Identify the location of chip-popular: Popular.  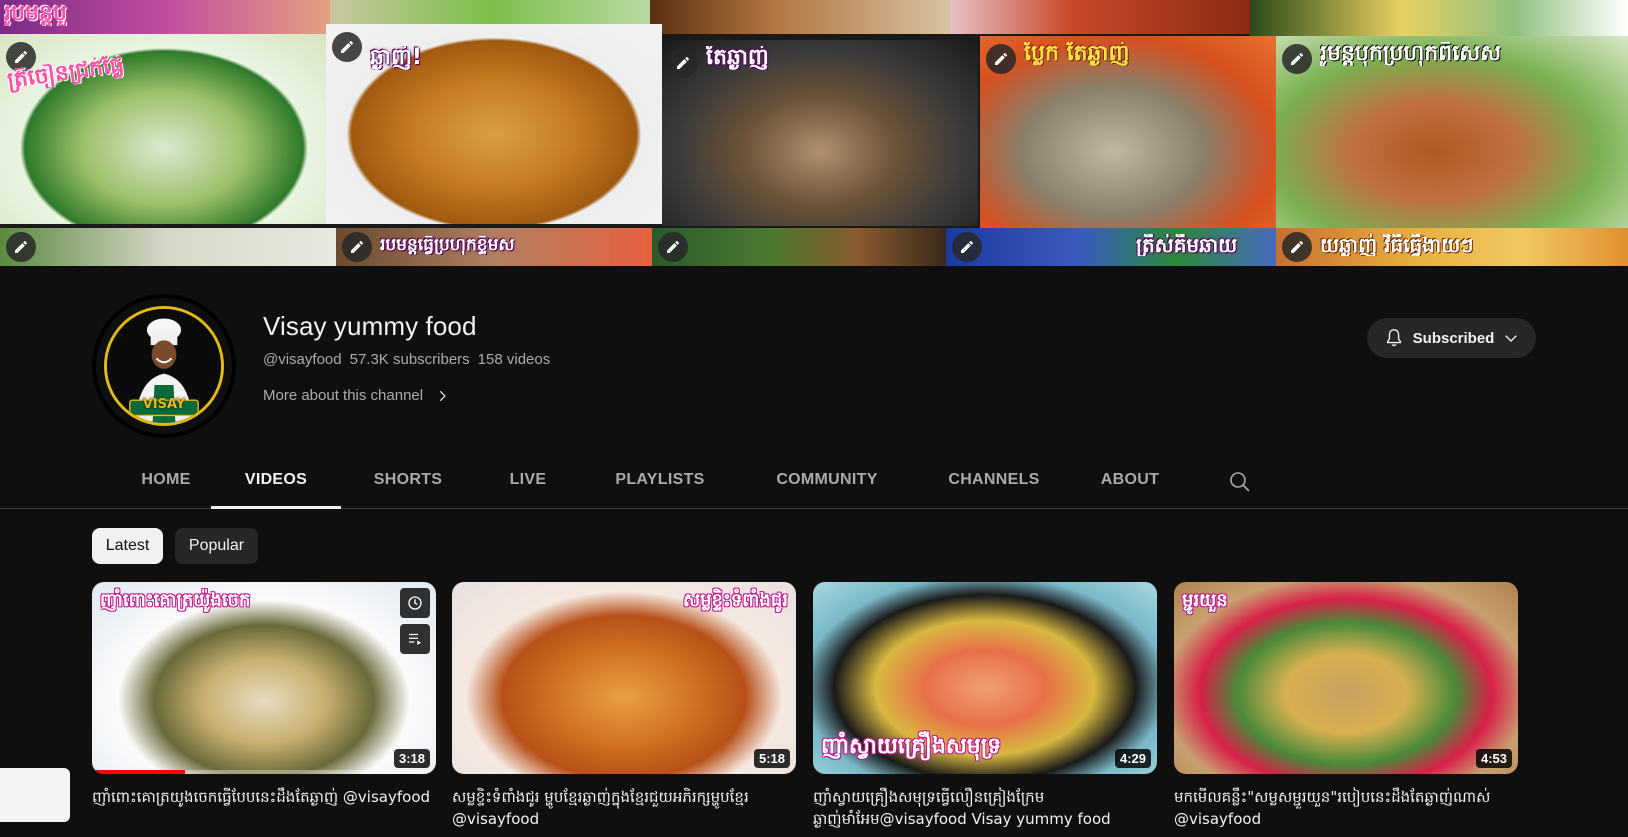
(216, 546).